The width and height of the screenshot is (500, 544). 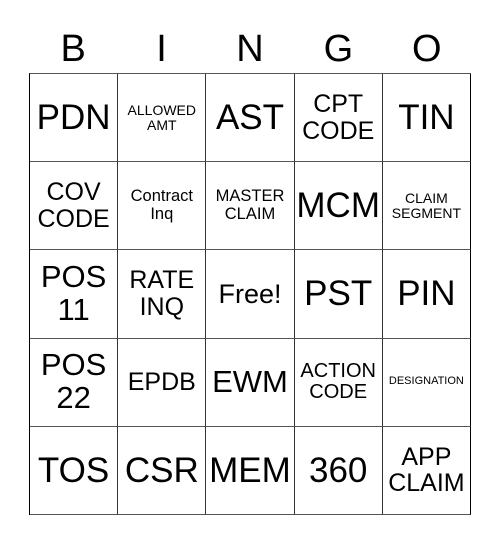 What do you see at coordinates (338, 294) in the screenshot?
I see `bingo-cell: PST` at bounding box center [338, 294].